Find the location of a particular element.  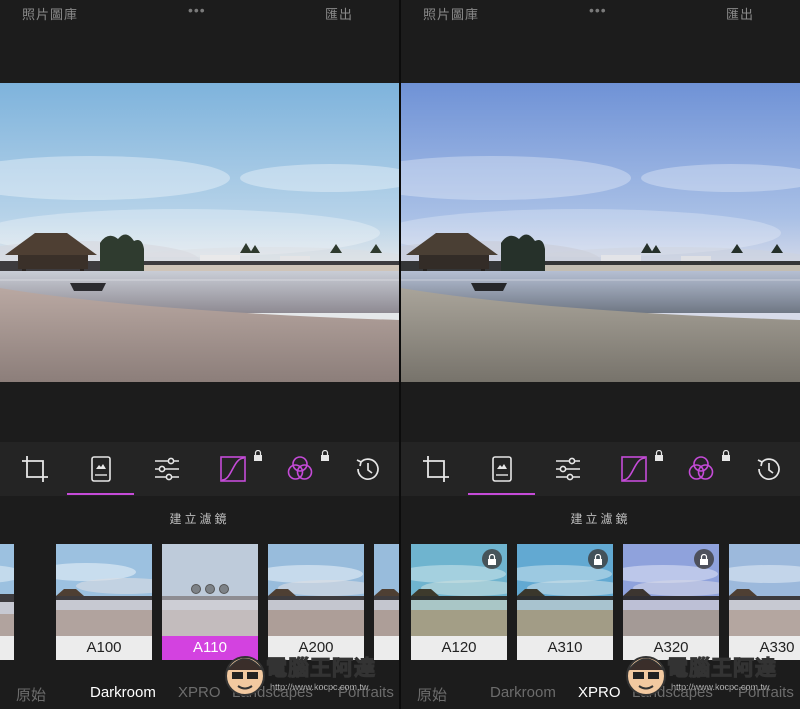

filter-card-a110: A110 is located at coordinates (210, 602).